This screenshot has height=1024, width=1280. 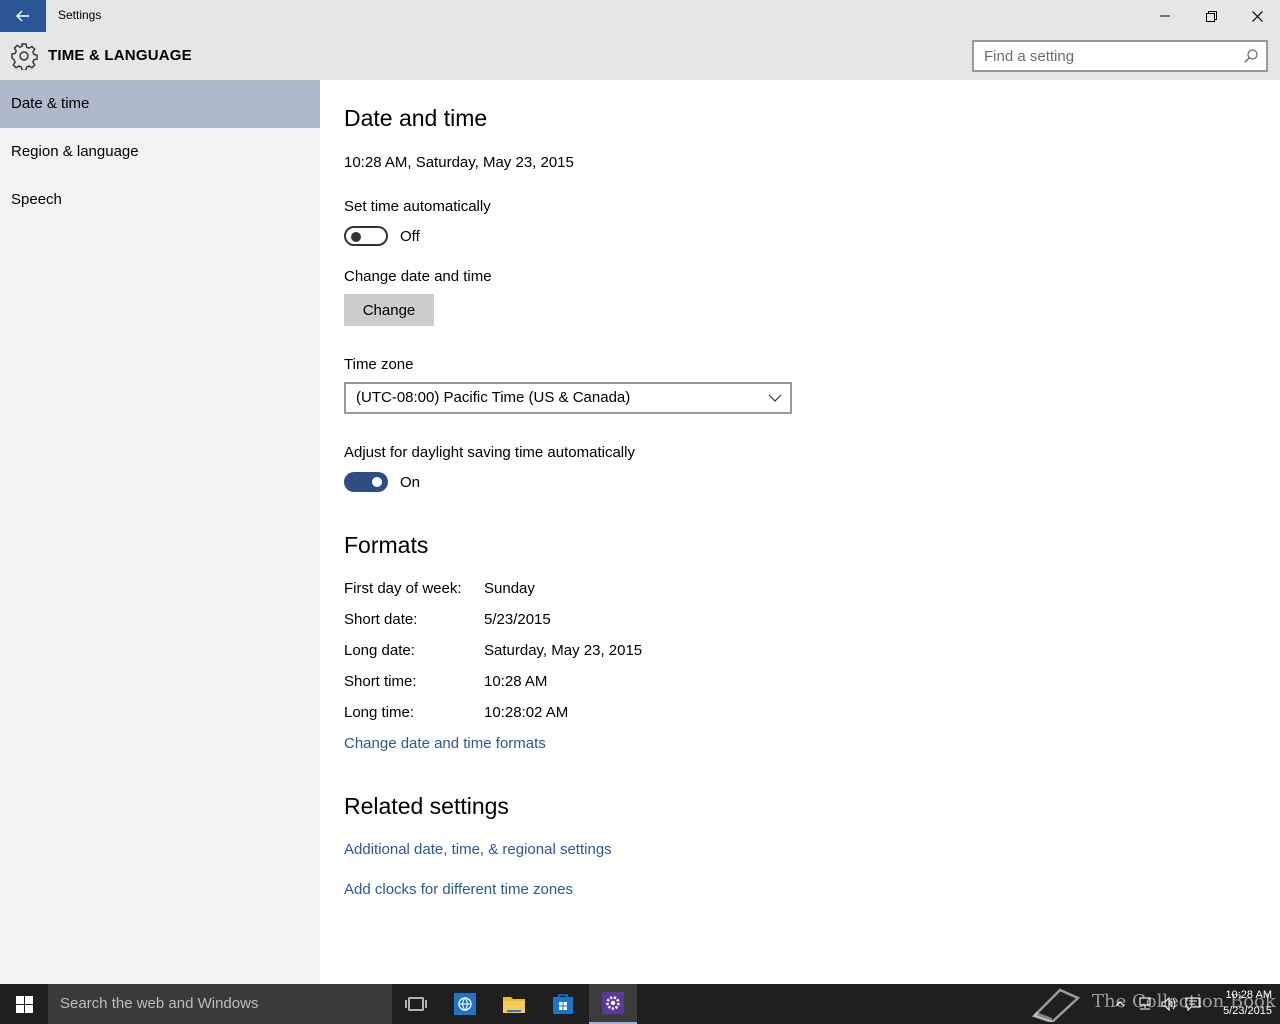 I want to click on settings-gear-icon, so click(x=613, y=1003).